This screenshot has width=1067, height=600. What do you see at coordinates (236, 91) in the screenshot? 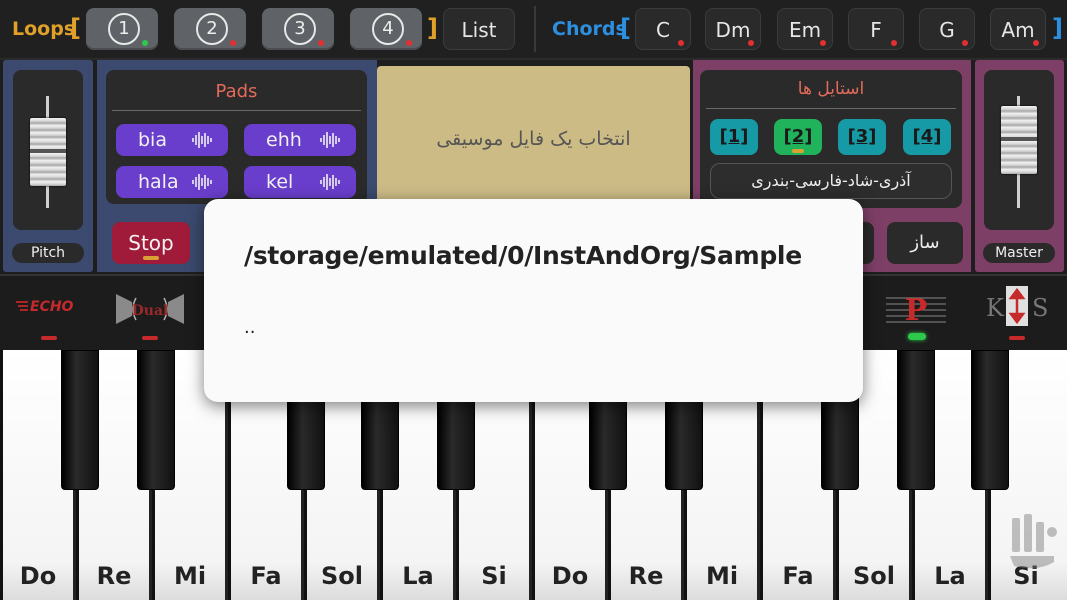
I see `pads-title: Pads` at bounding box center [236, 91].